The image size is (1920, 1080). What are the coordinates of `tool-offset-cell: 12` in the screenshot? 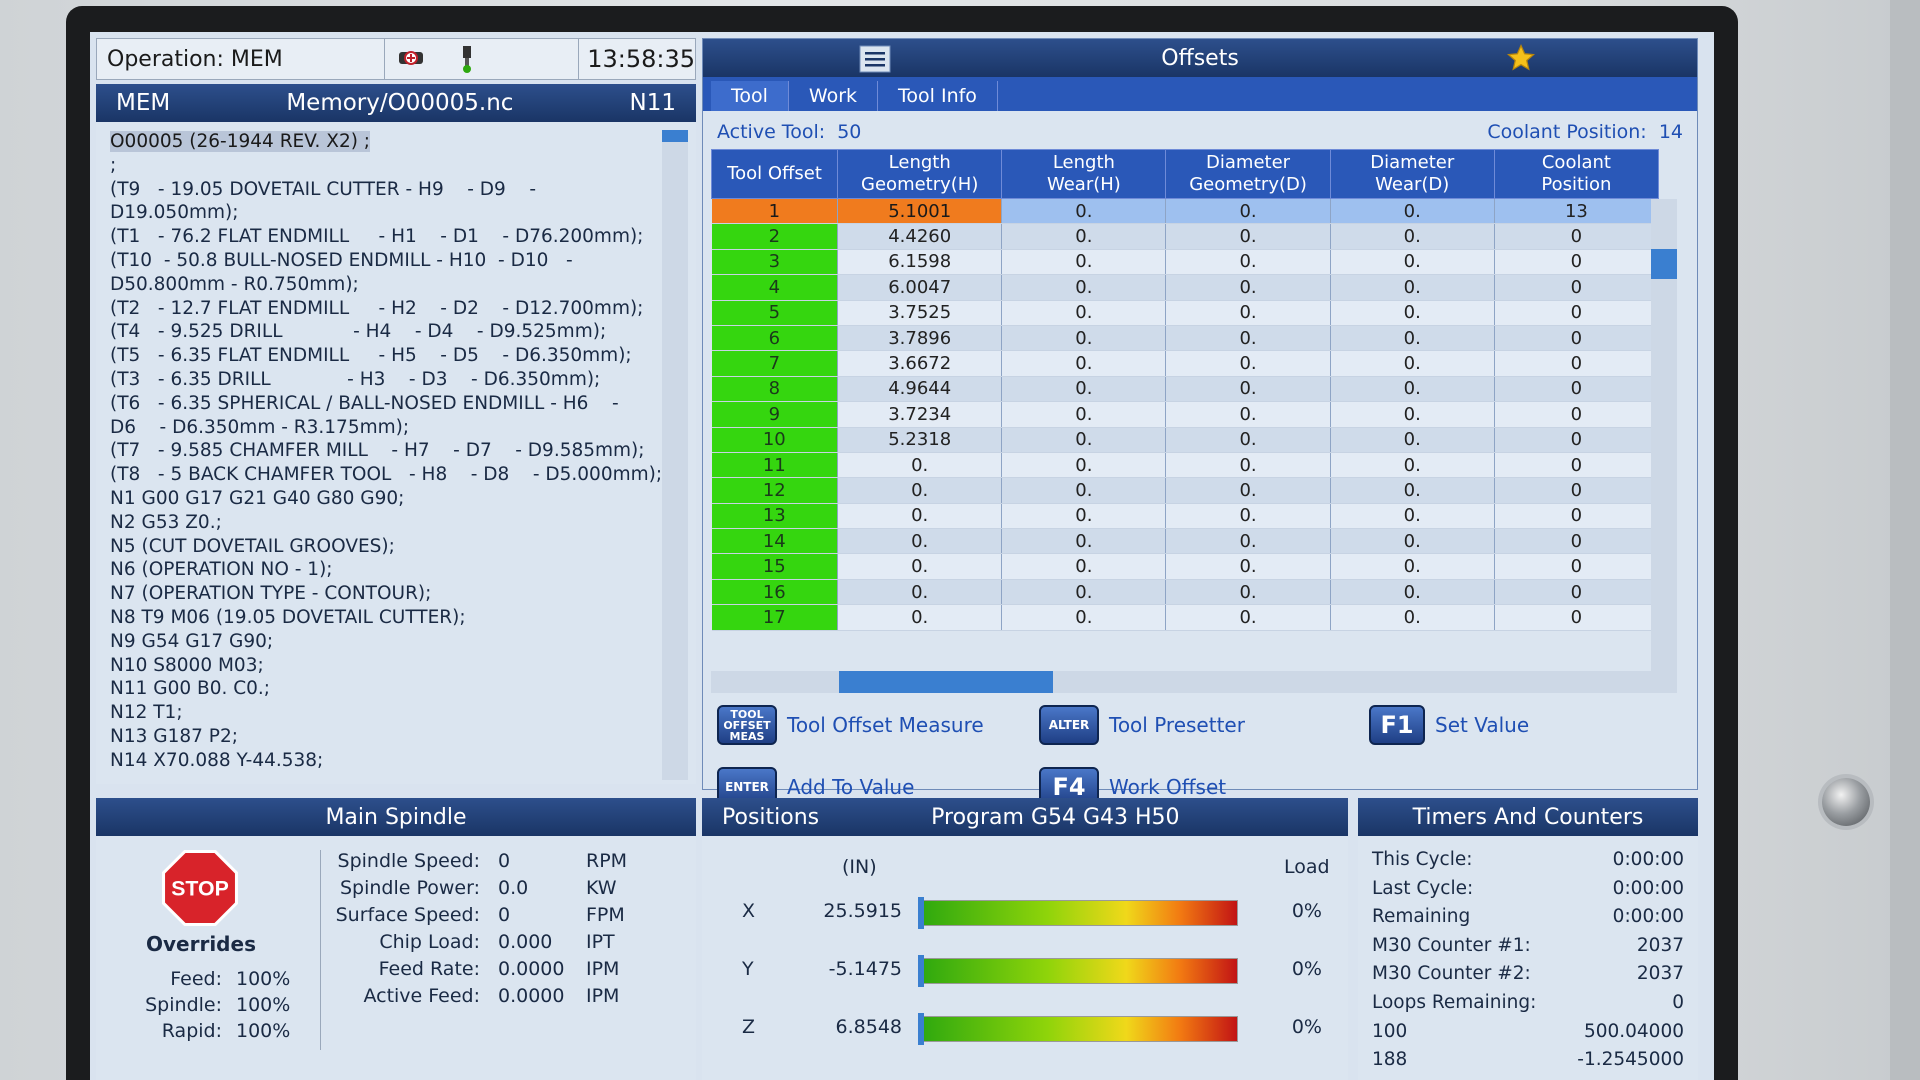 It's located at (775, 490).